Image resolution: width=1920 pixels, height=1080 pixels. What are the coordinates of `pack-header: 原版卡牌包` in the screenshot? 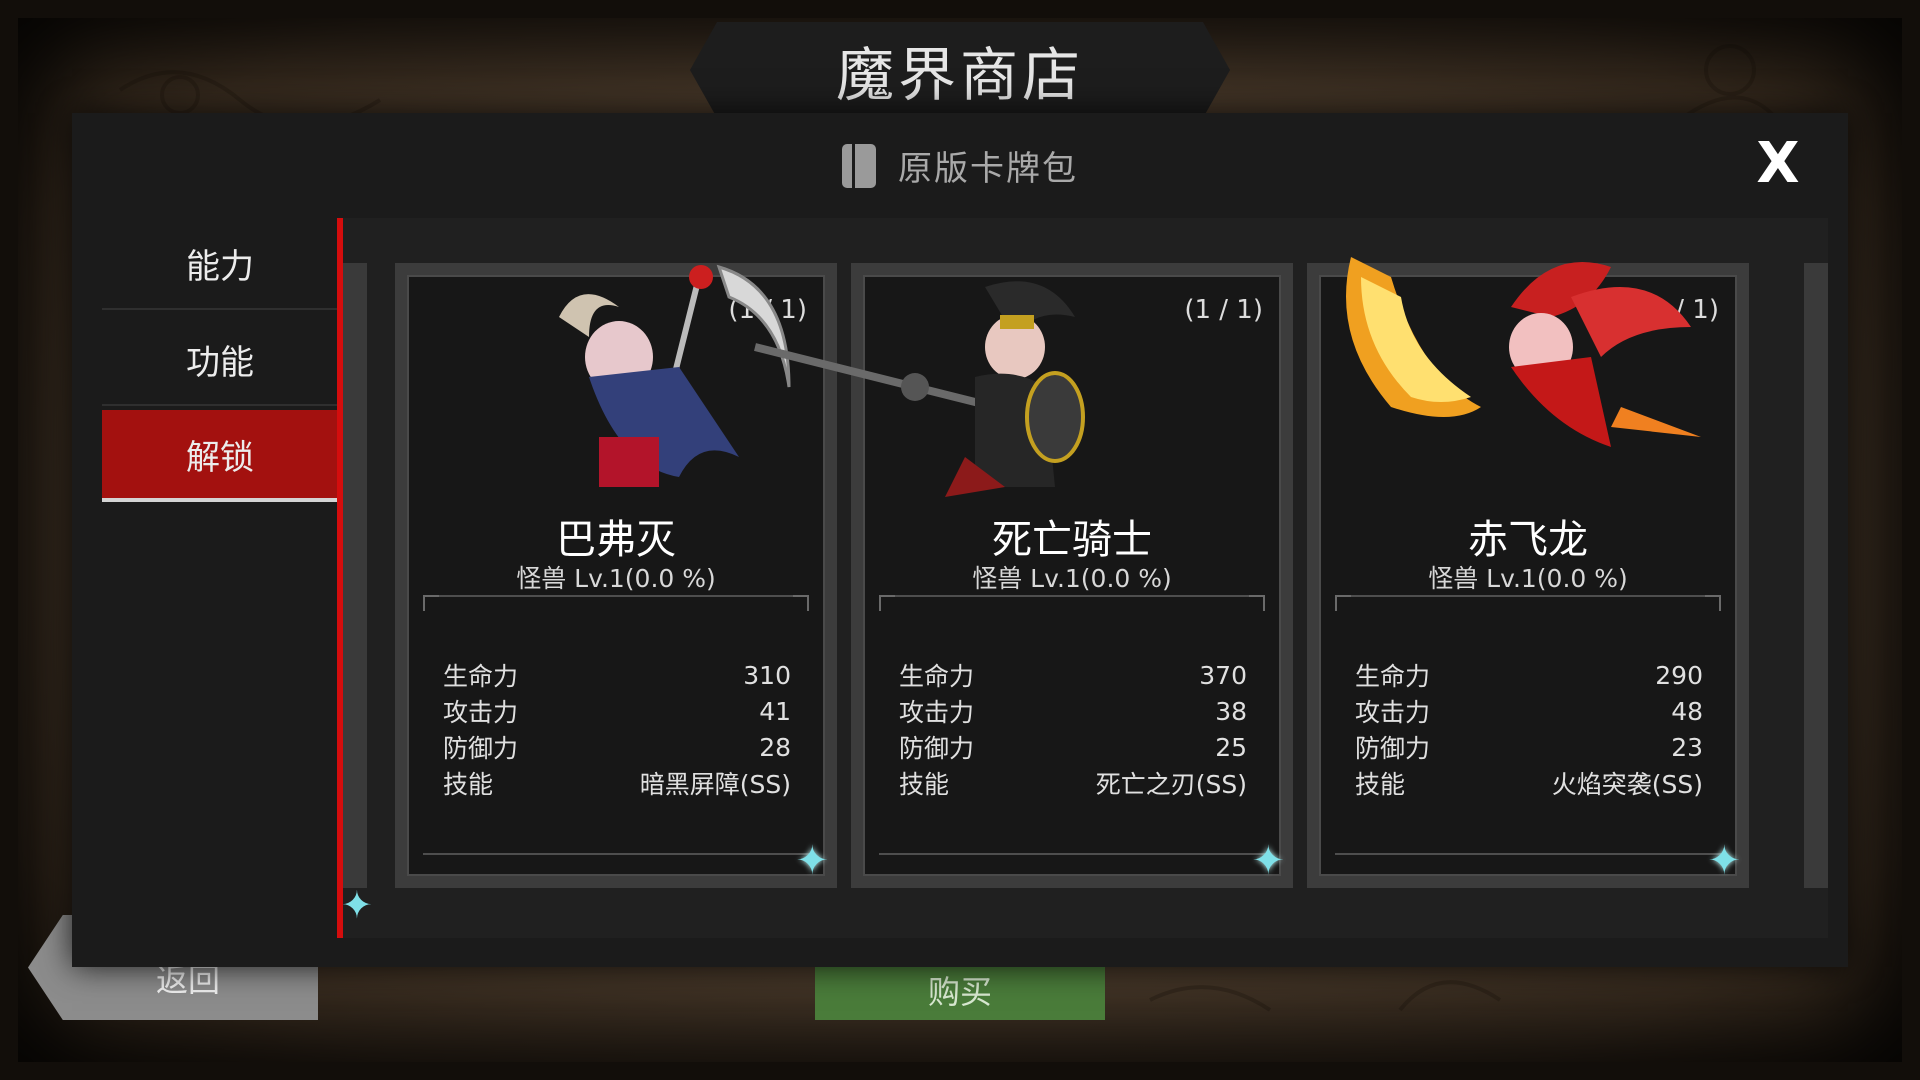 It's located at (960, 165).